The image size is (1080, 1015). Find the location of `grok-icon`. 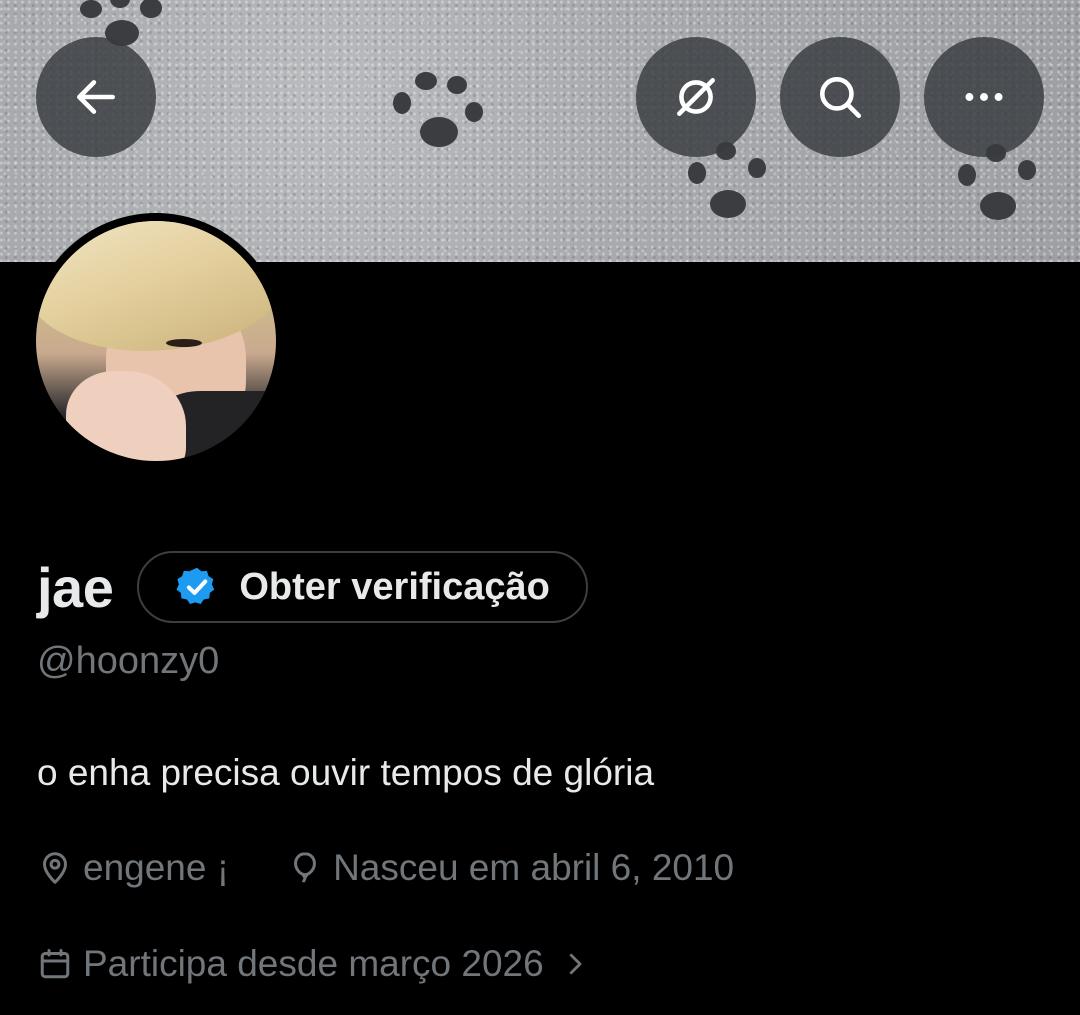

grok-icon is located at coordinates (696, 97).